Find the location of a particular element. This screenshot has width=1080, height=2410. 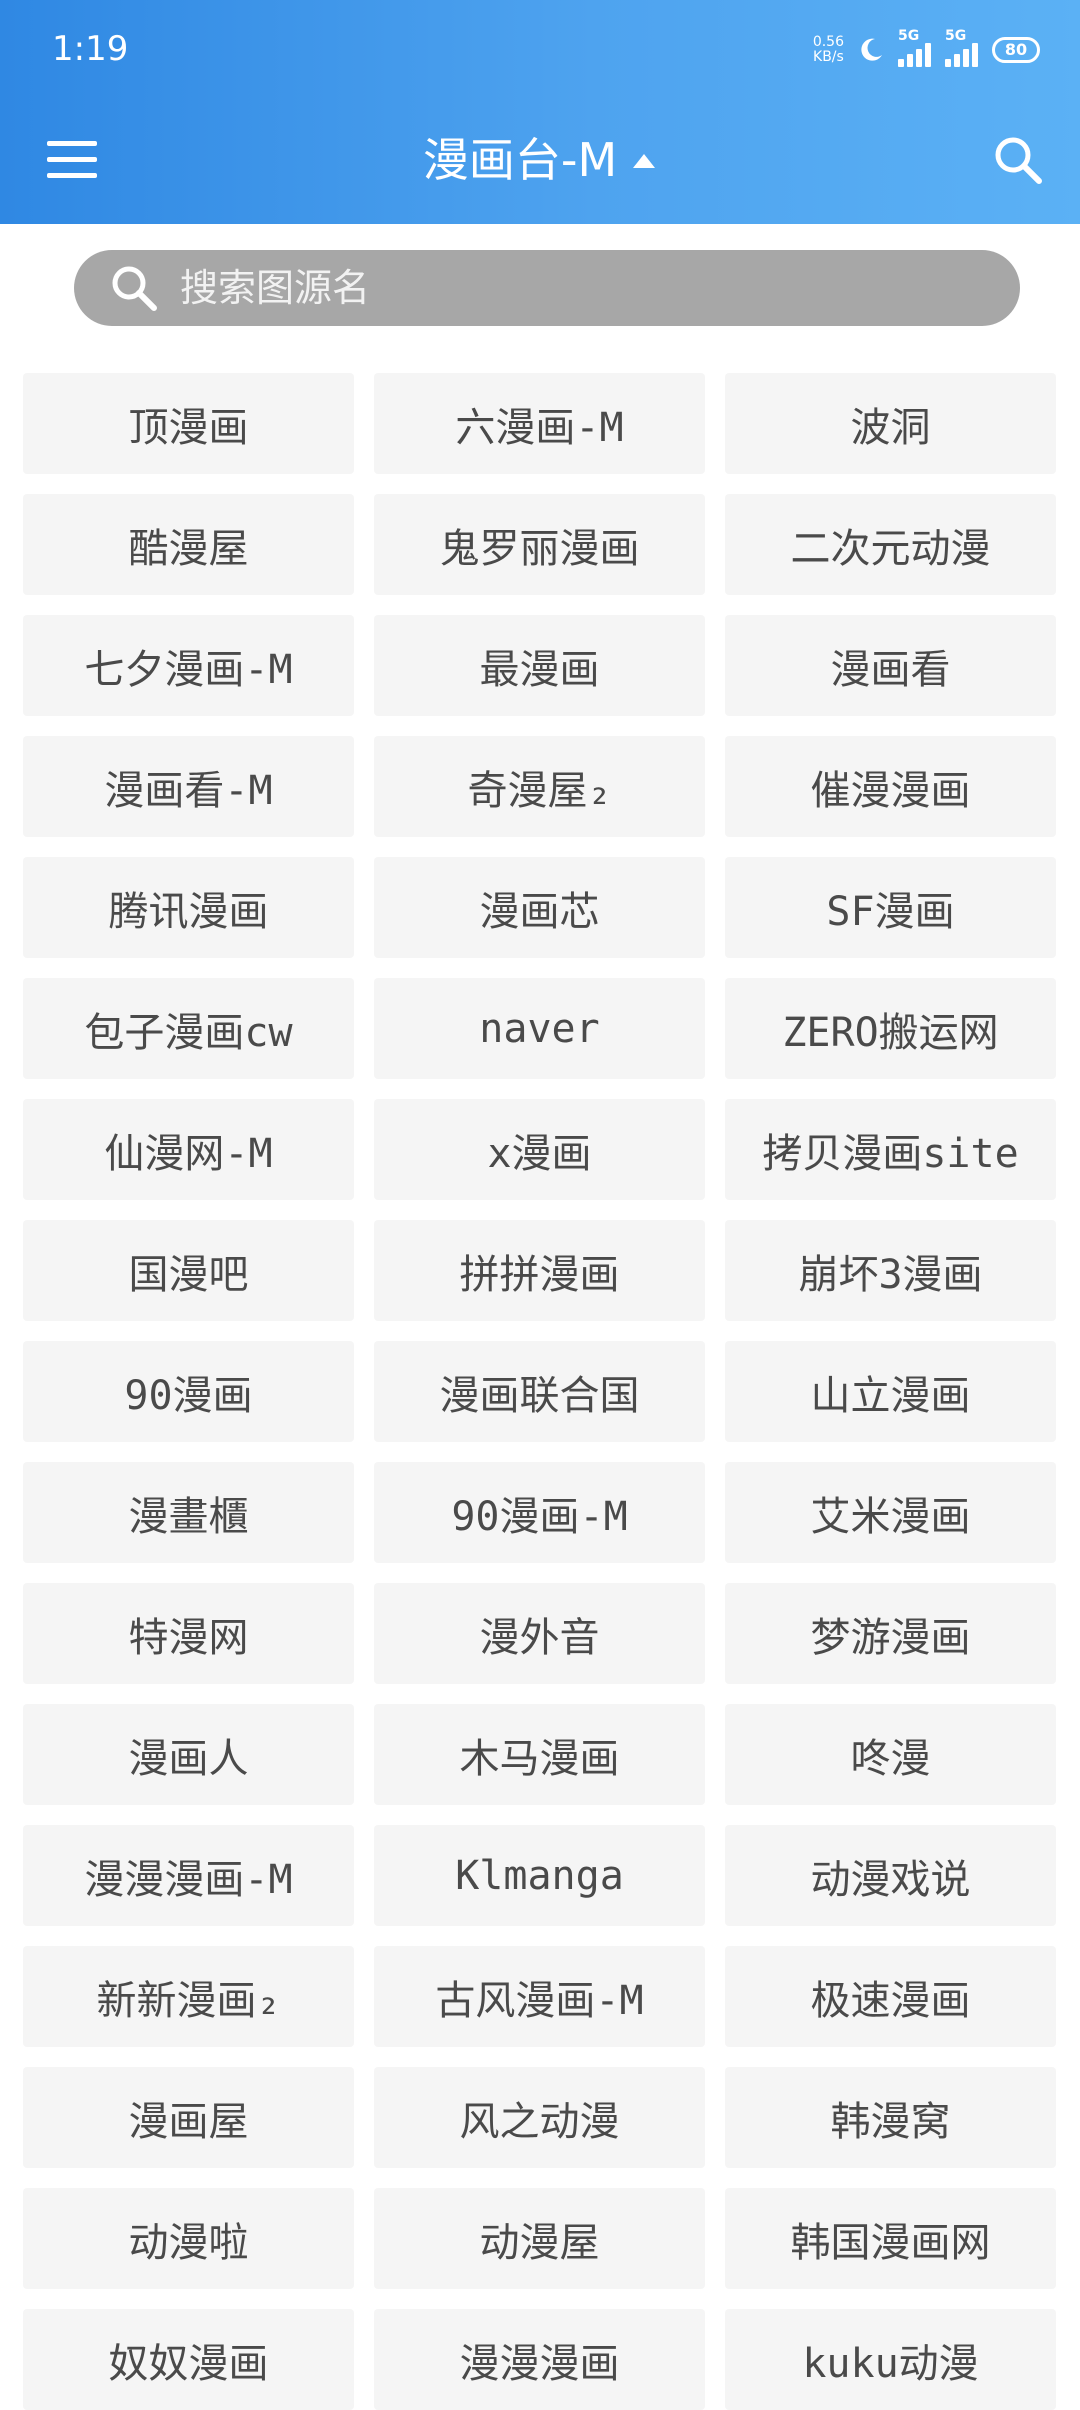

source-tile: 动漫戏说 is located at coordinates (890, 1875).